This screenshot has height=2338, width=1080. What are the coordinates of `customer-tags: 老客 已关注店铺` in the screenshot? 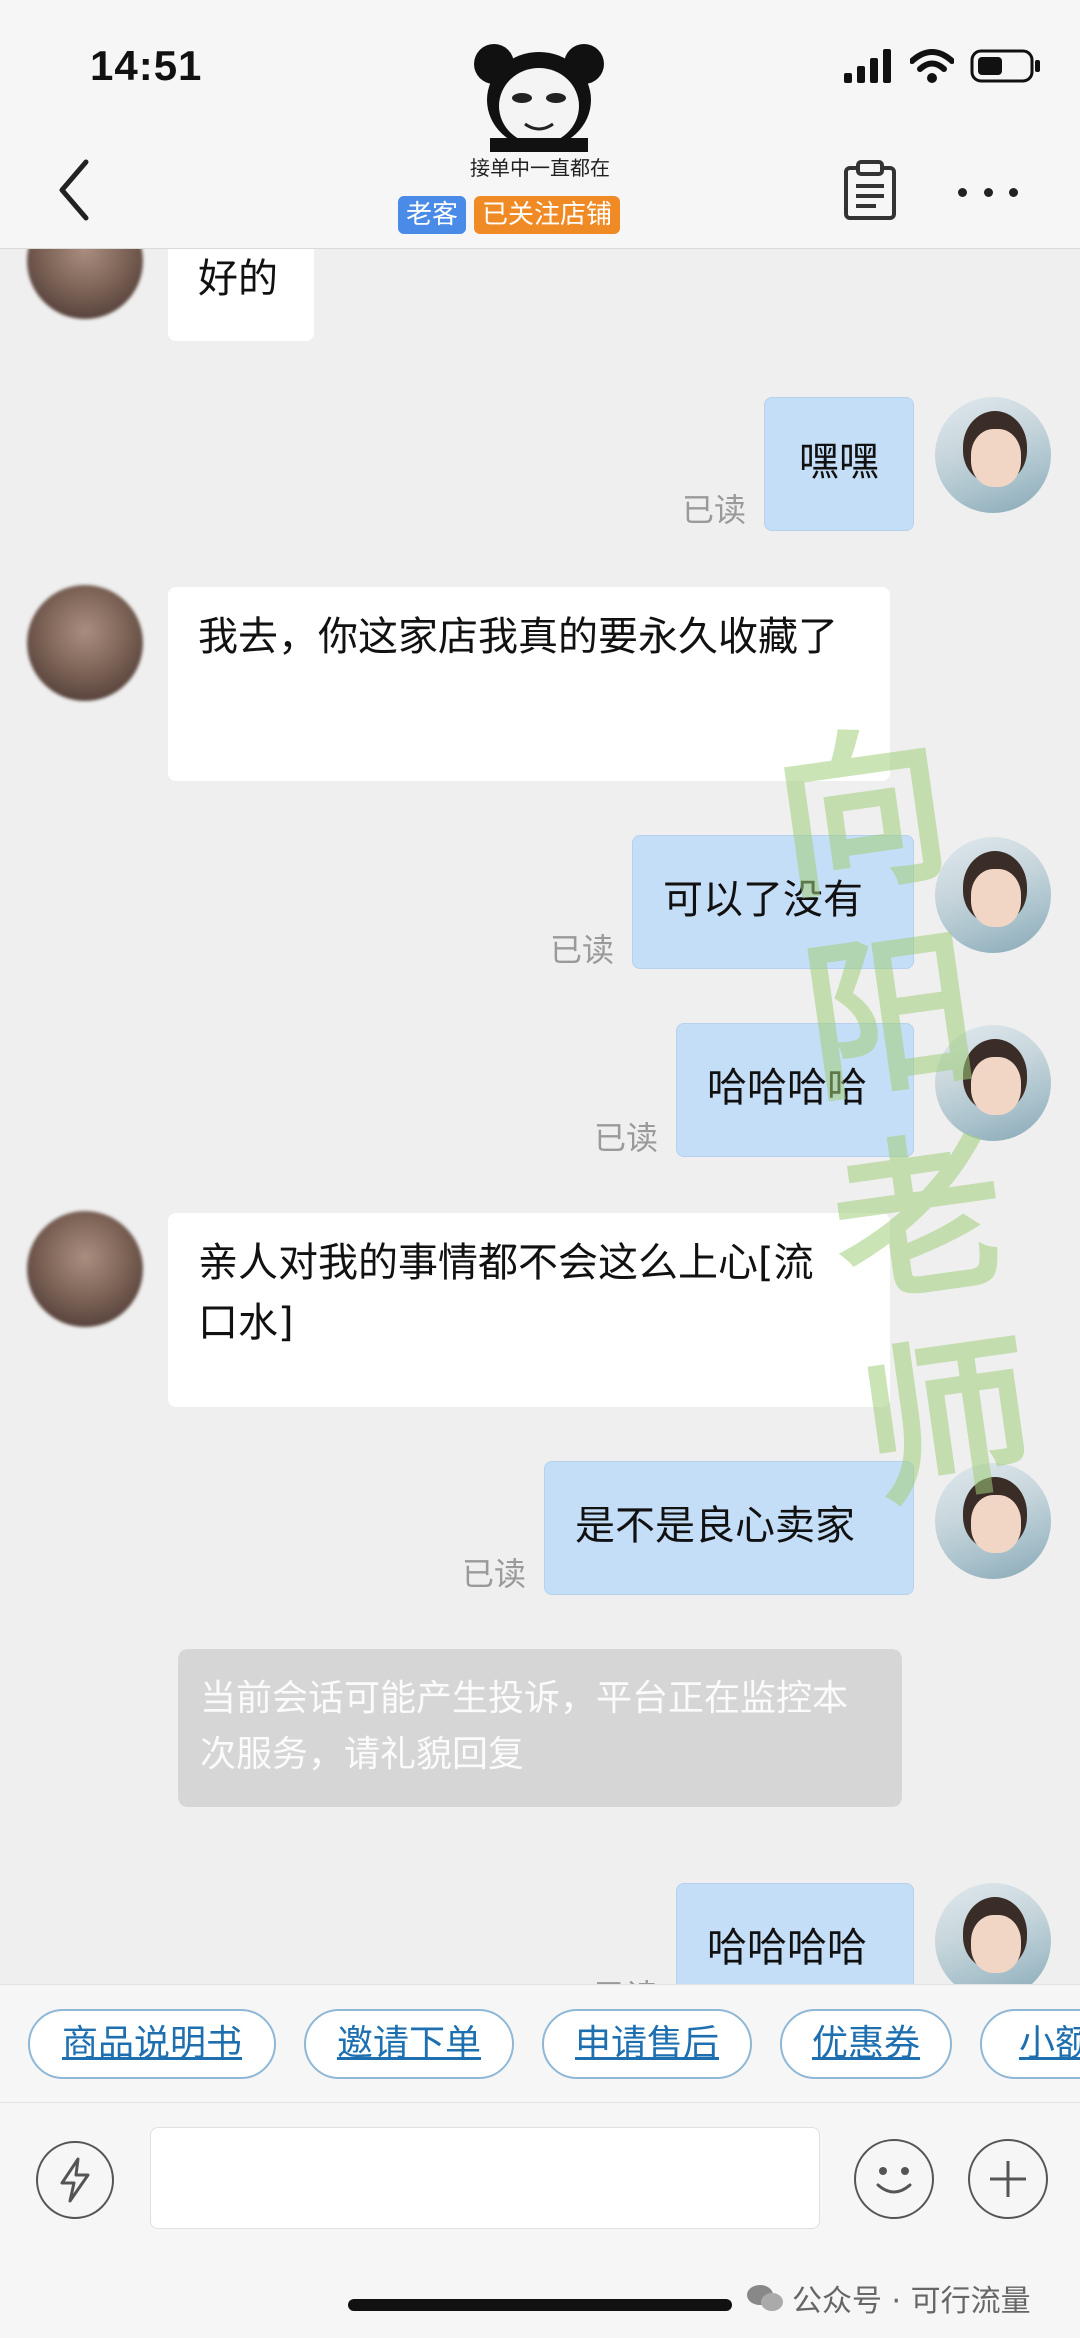 It's located at (509, 215).